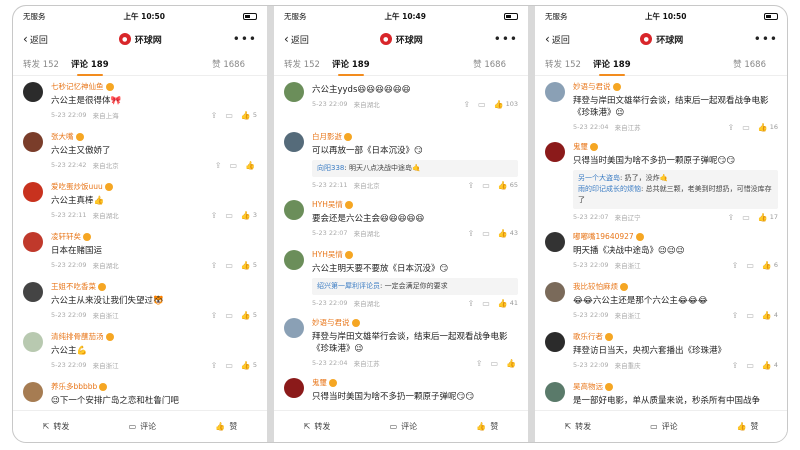 The width and height of the screenshot is (800, 450). Describe the element at coordinates (249, 215) in the screenshot. I see `like-button: 👍 3` at that location.